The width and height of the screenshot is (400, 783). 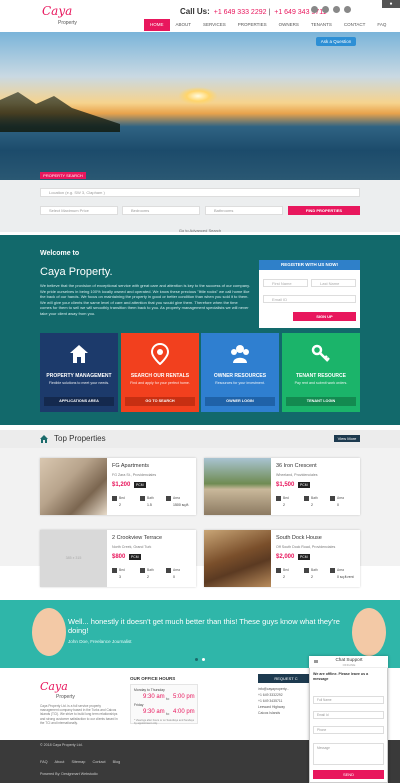 I want to click on property-location: Wheeland, Providenciales, so click(x=297, y=475).